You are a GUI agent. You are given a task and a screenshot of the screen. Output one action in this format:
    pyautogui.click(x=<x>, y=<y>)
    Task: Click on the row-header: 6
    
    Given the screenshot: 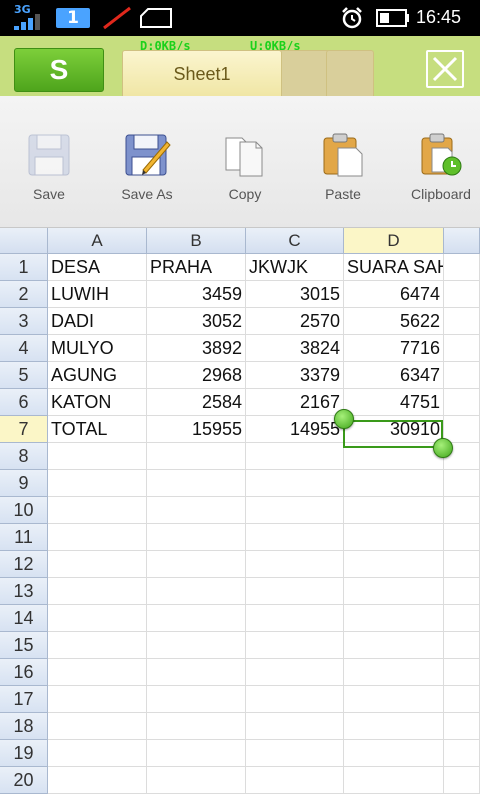 What is the action you would take?
    pyautogui.click(x=24, y=402)
    